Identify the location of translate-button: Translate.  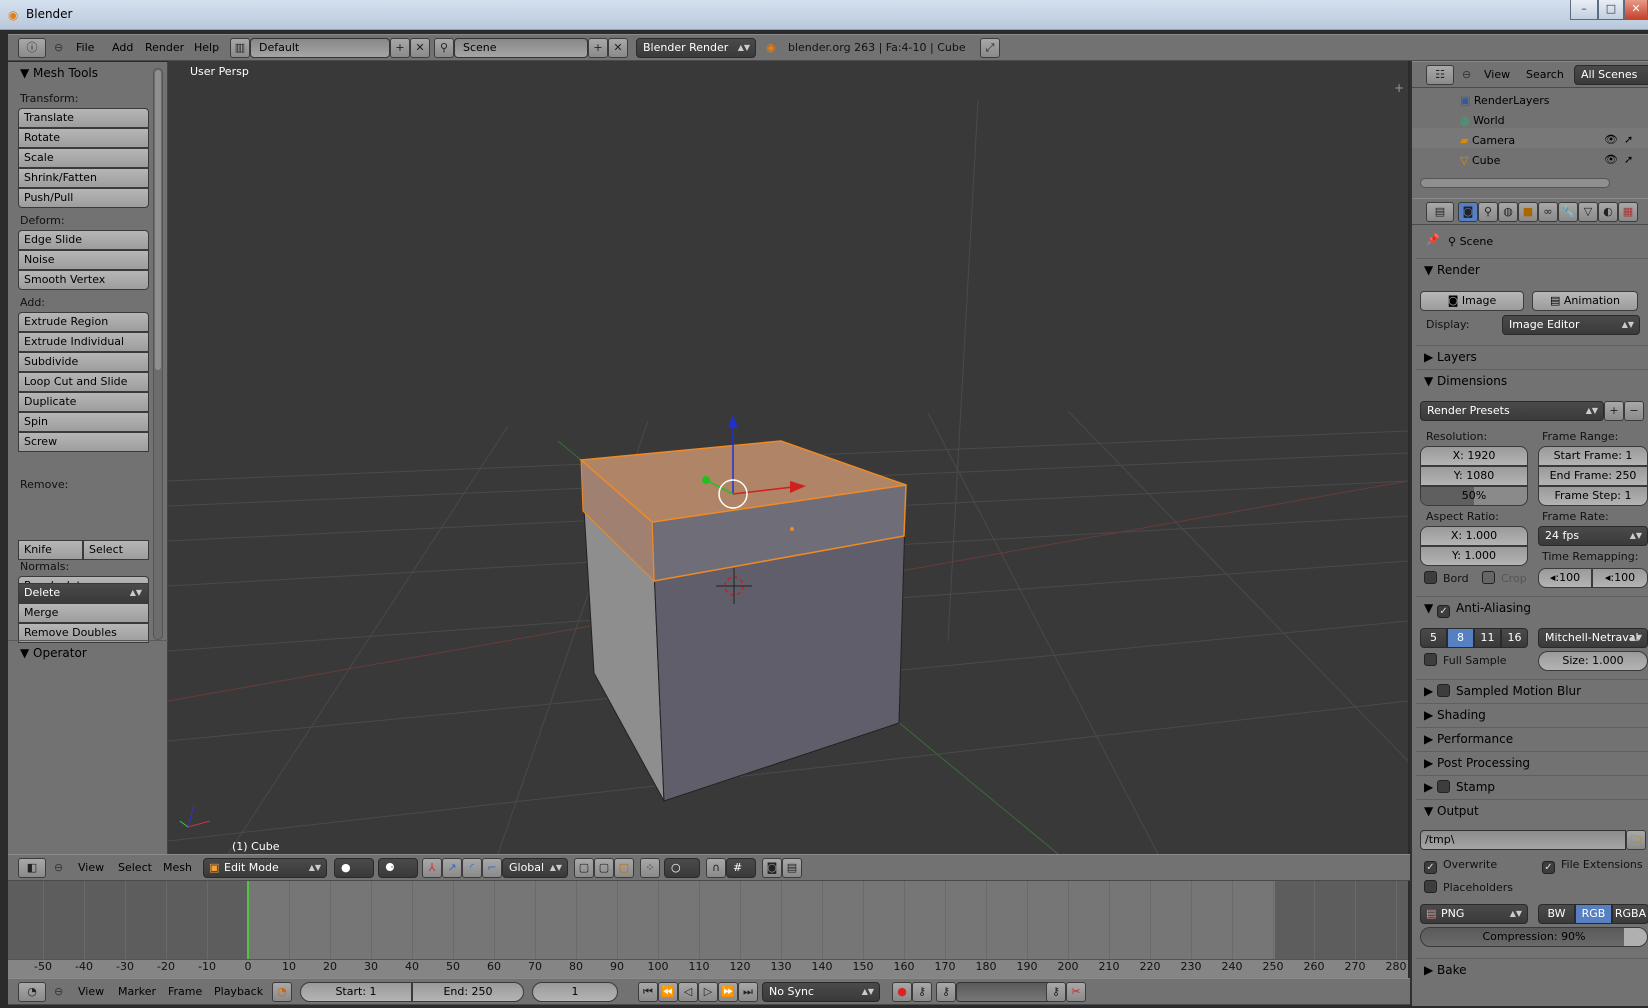
(83, 118).